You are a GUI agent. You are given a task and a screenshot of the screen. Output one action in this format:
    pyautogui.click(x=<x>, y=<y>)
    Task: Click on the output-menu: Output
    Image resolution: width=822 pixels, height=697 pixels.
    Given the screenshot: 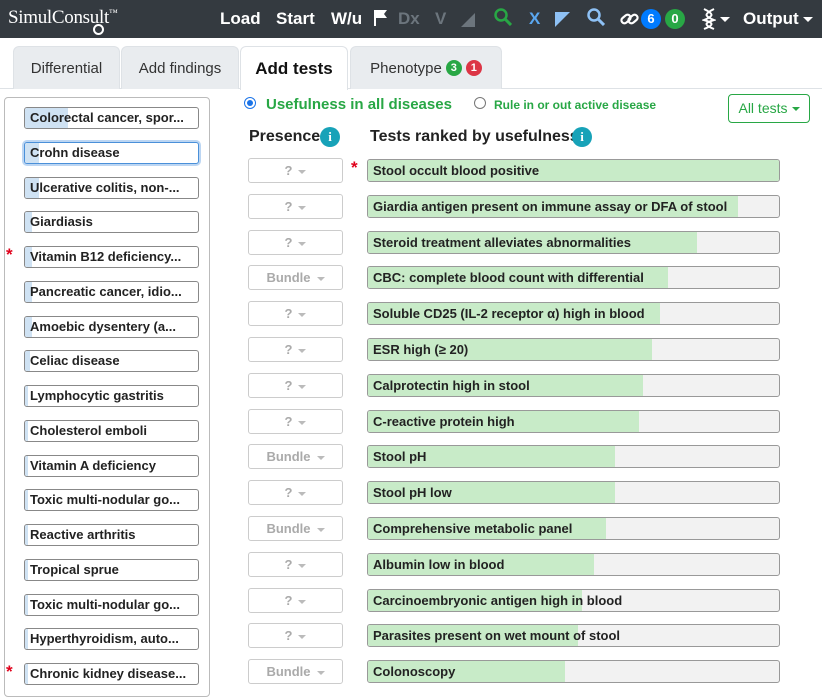 What is the action you would take?
    pyautogui.click(x=778, y=19)
    